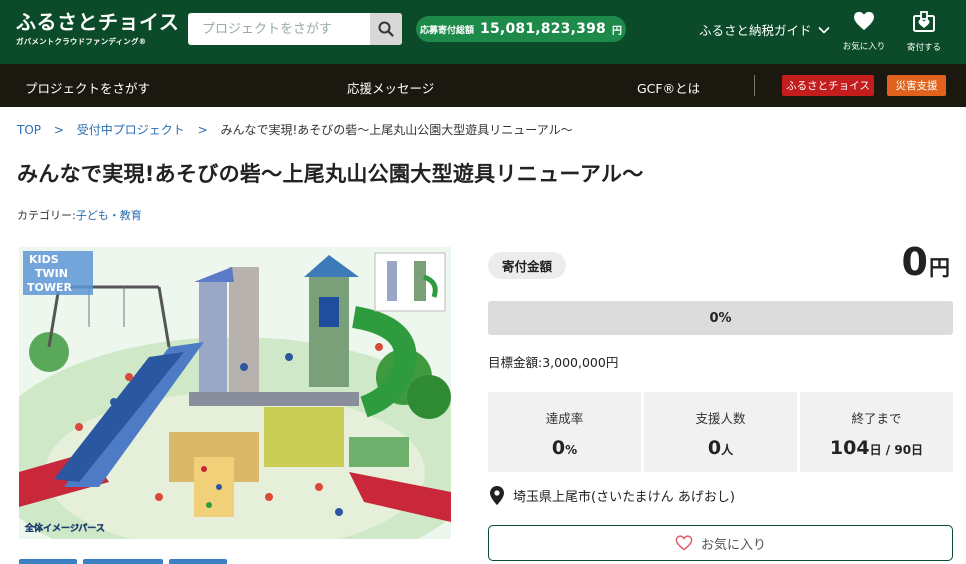 This screenshot has width=966, height=564. Describe the element at coordinates (44, 259) in the screenshot. I see `kids-text: KIDS` at that location.